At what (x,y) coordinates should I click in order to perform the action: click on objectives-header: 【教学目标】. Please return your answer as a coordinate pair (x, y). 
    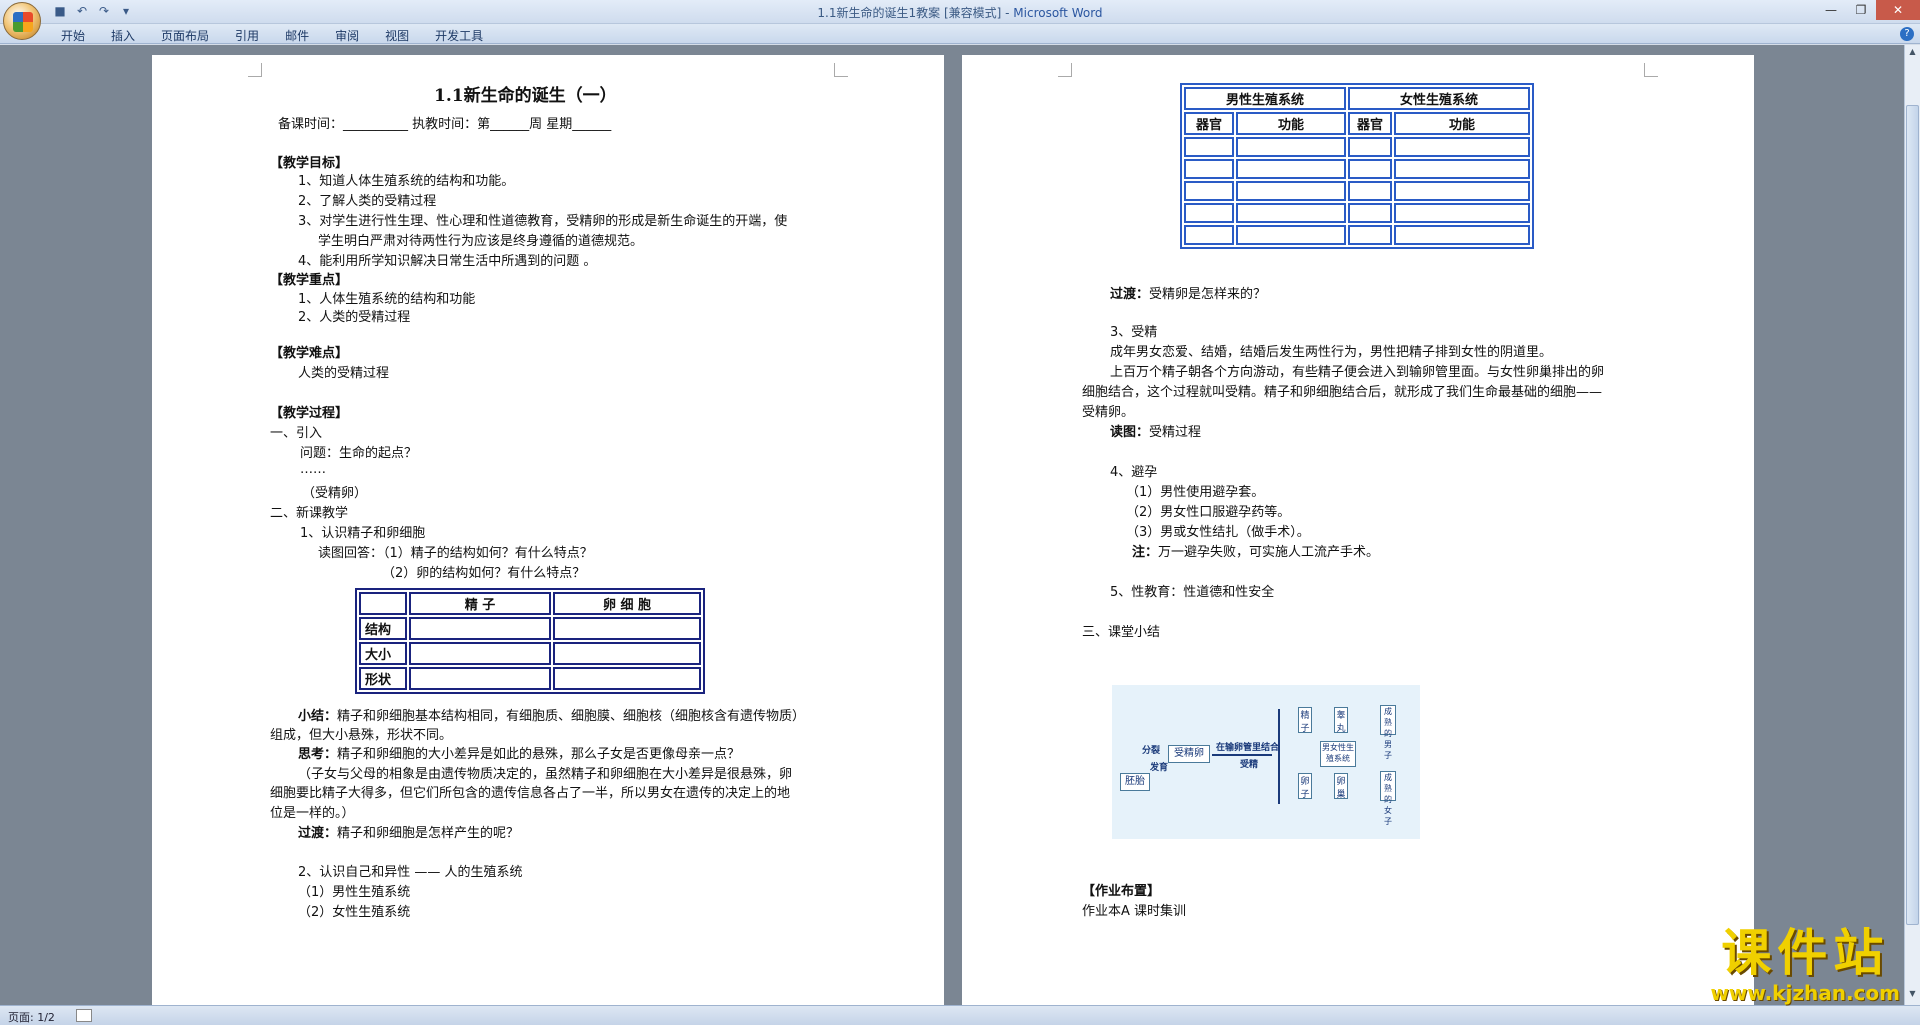
    Looking at the image, I should click on (309, 163).